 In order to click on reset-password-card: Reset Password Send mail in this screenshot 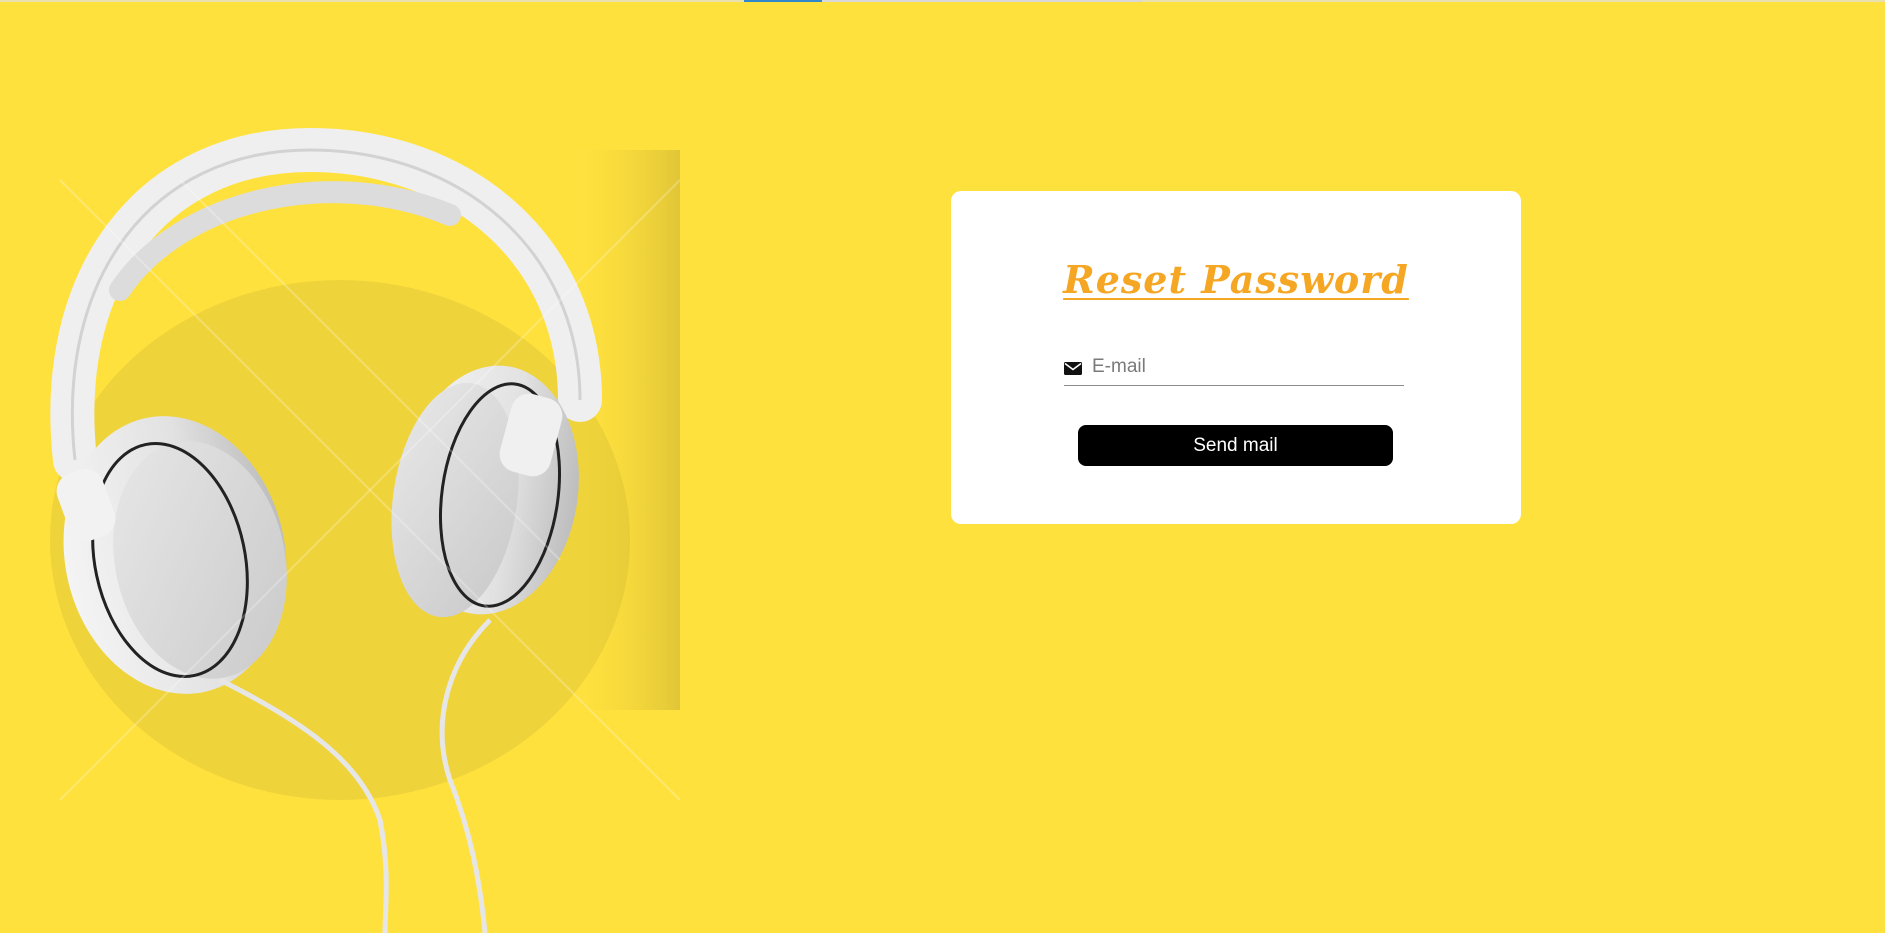, I will do `click(1236, 357)`.